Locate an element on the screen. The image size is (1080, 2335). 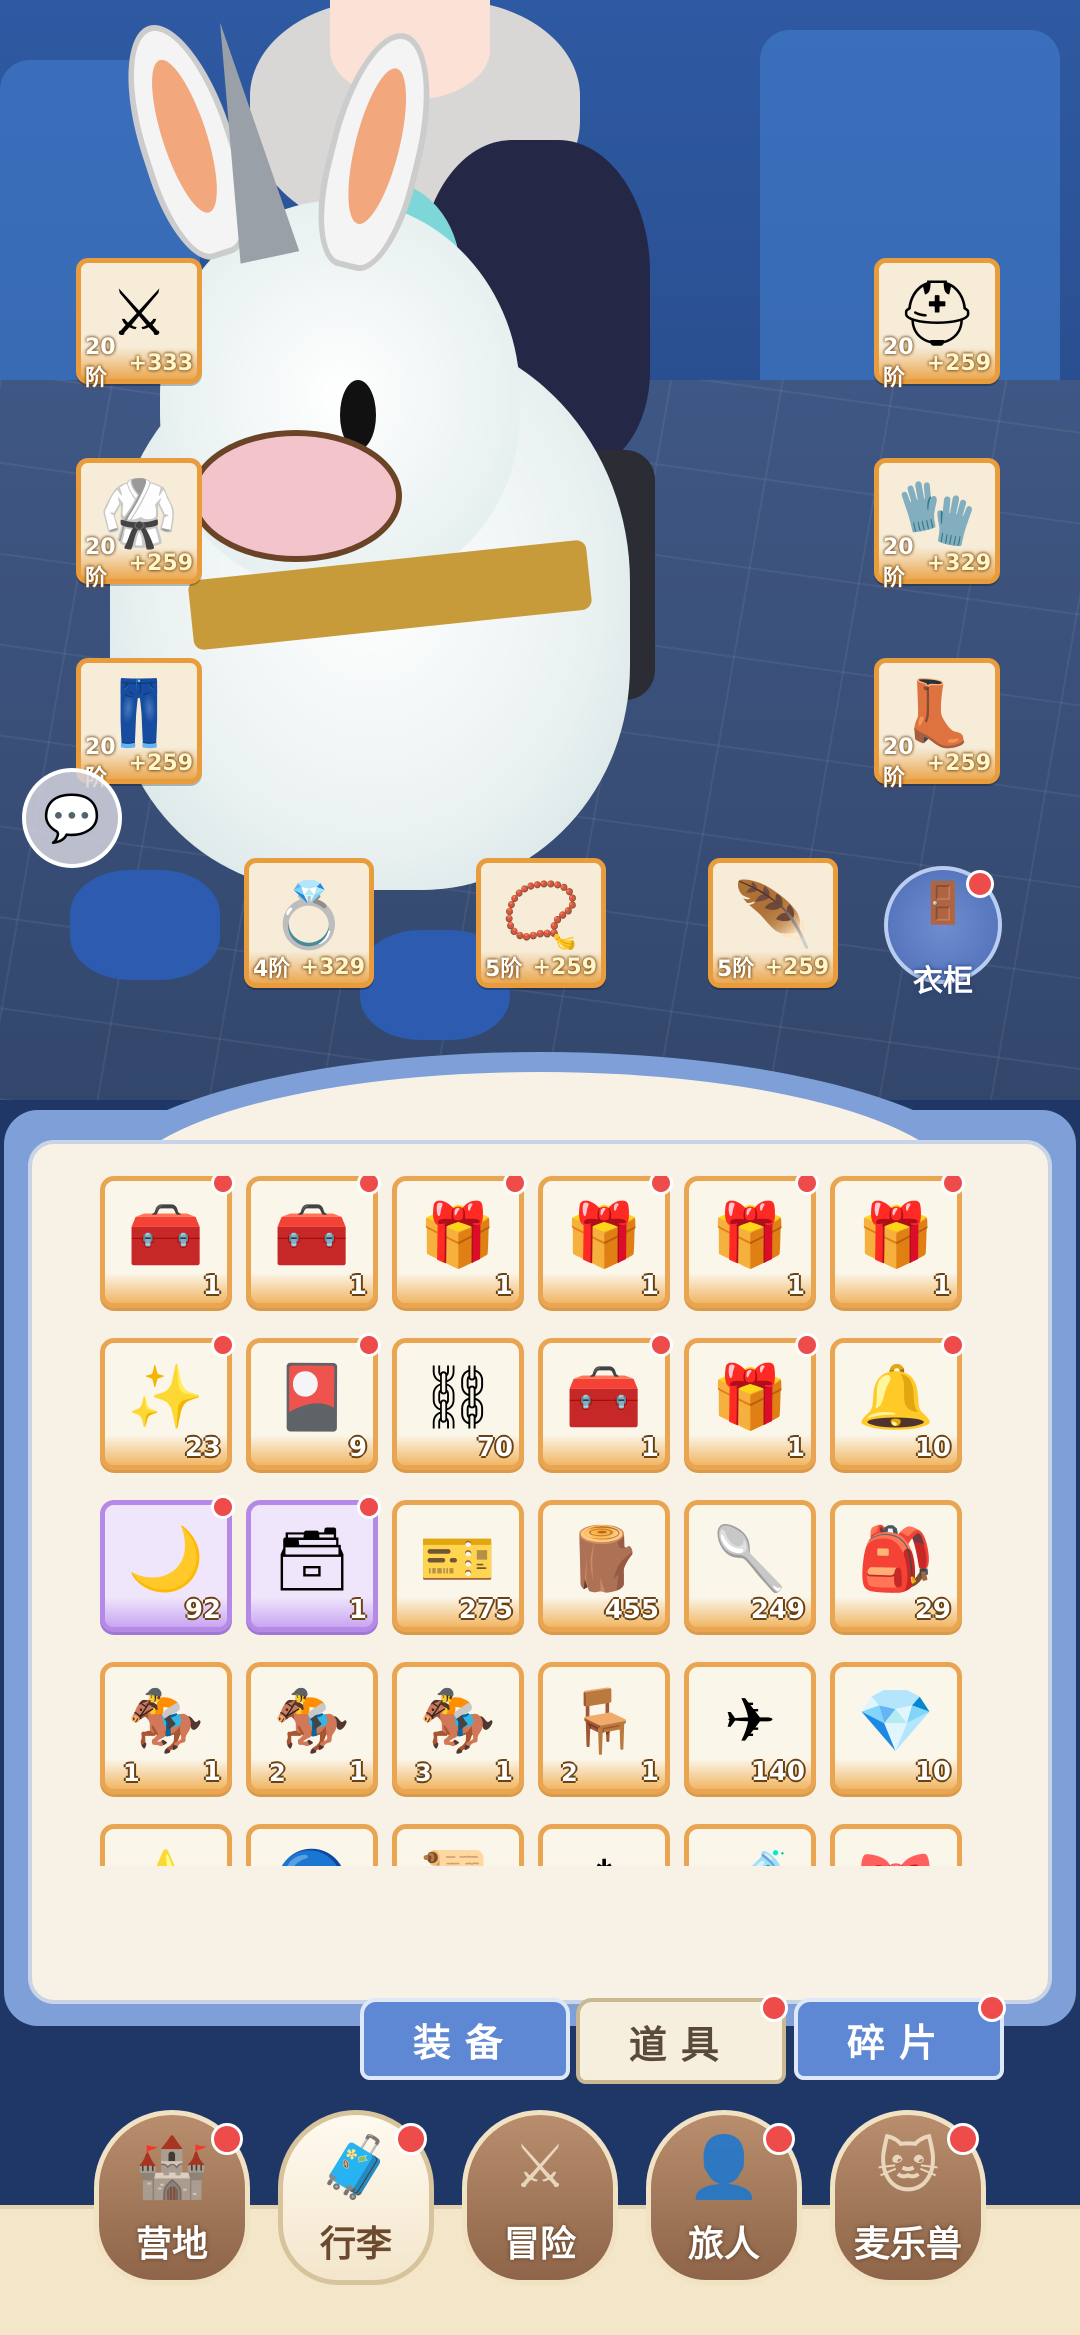
equip-slot-helmet: ⛑ 20阶 +259 is located at coordinates (937, 324).